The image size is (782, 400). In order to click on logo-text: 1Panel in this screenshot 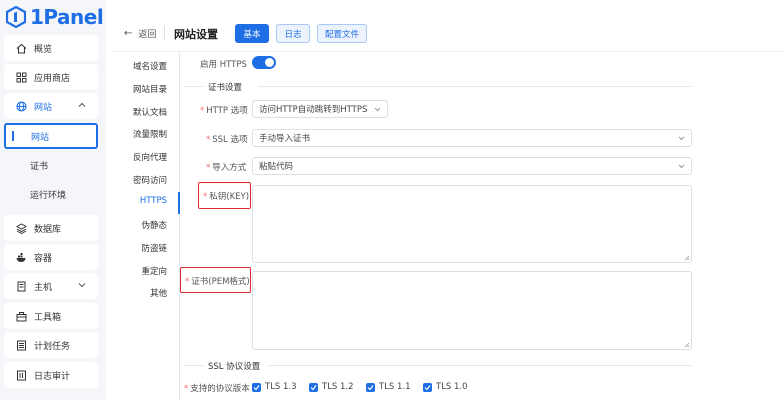, I will do `click(67, 17)`.